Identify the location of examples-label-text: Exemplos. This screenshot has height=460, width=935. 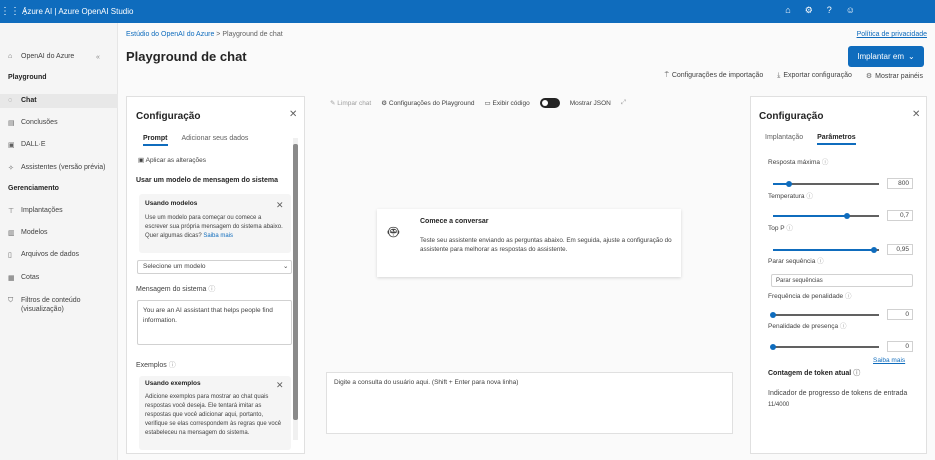
(151, 365).